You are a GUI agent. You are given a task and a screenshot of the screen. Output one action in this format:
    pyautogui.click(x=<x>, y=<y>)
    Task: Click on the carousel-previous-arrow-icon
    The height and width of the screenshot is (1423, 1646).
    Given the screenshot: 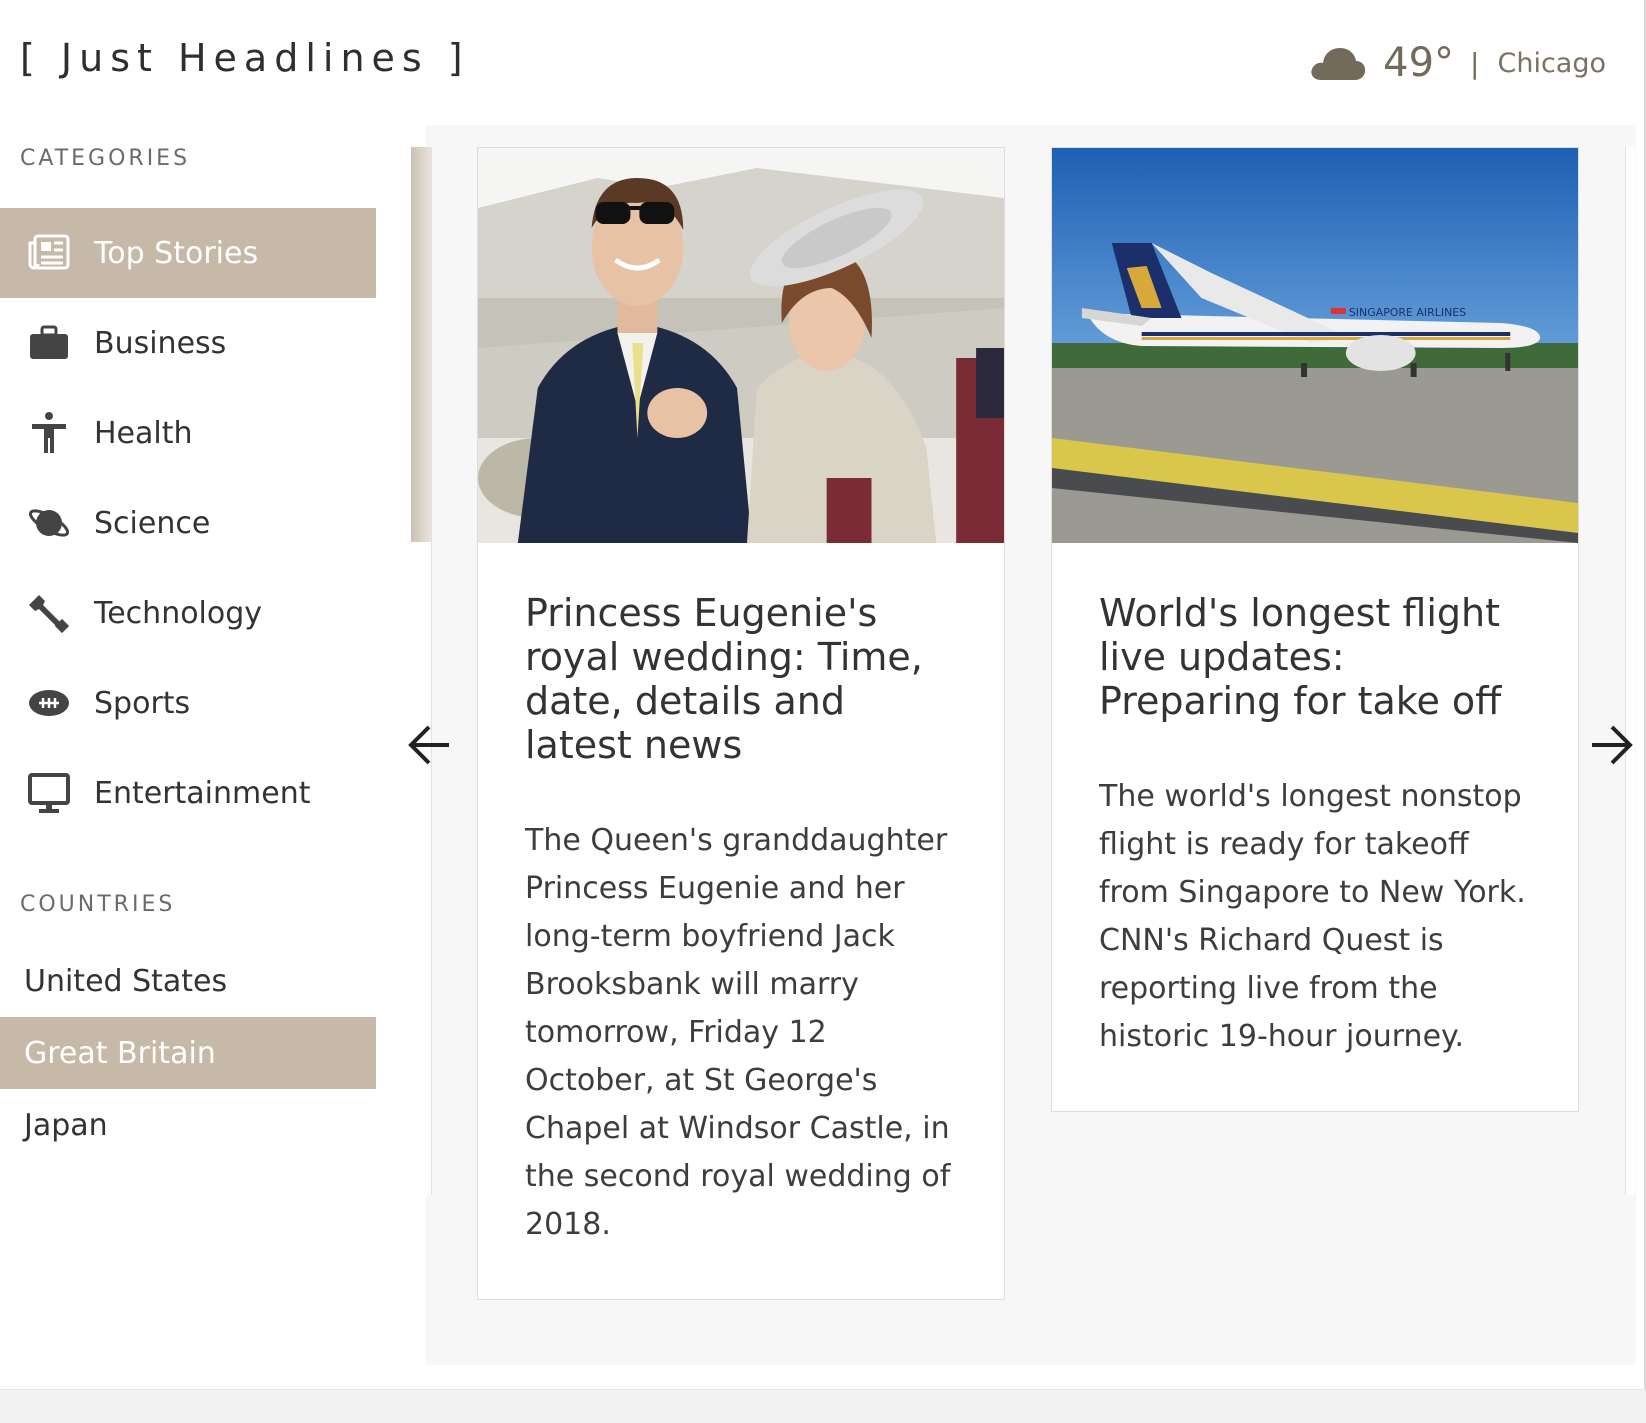 What is the action you would take?
    pyautogui.click(x=429, y=745)
    